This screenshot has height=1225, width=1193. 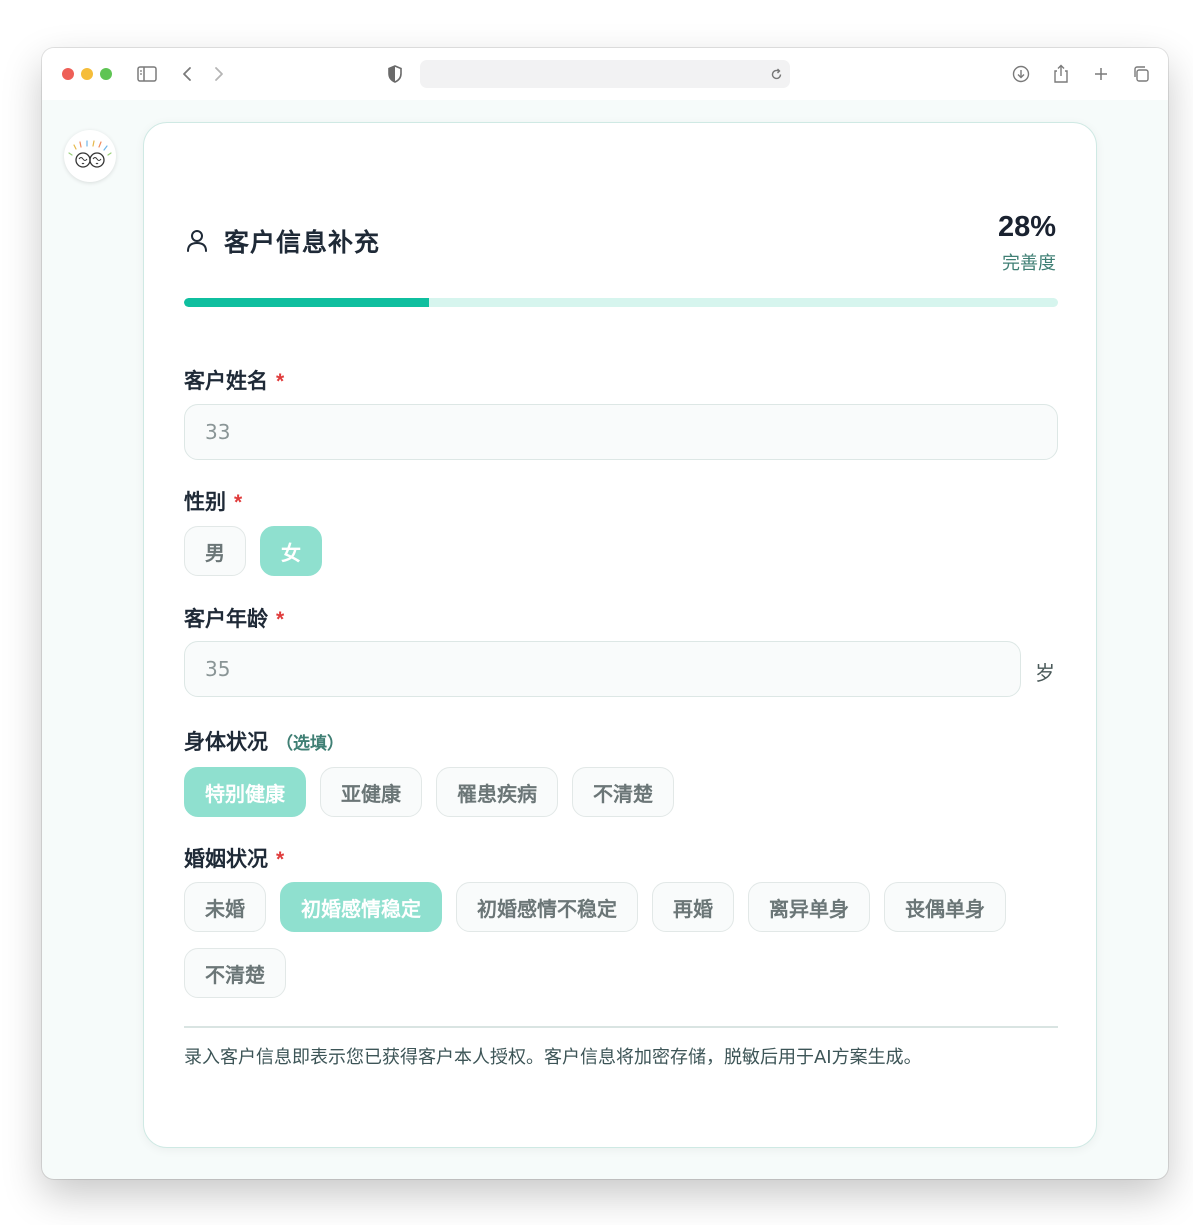 What do you see at coordinates (621, 302) in the screenshot?
I see `completion-progress-bar` at bounding box center [621, 302].